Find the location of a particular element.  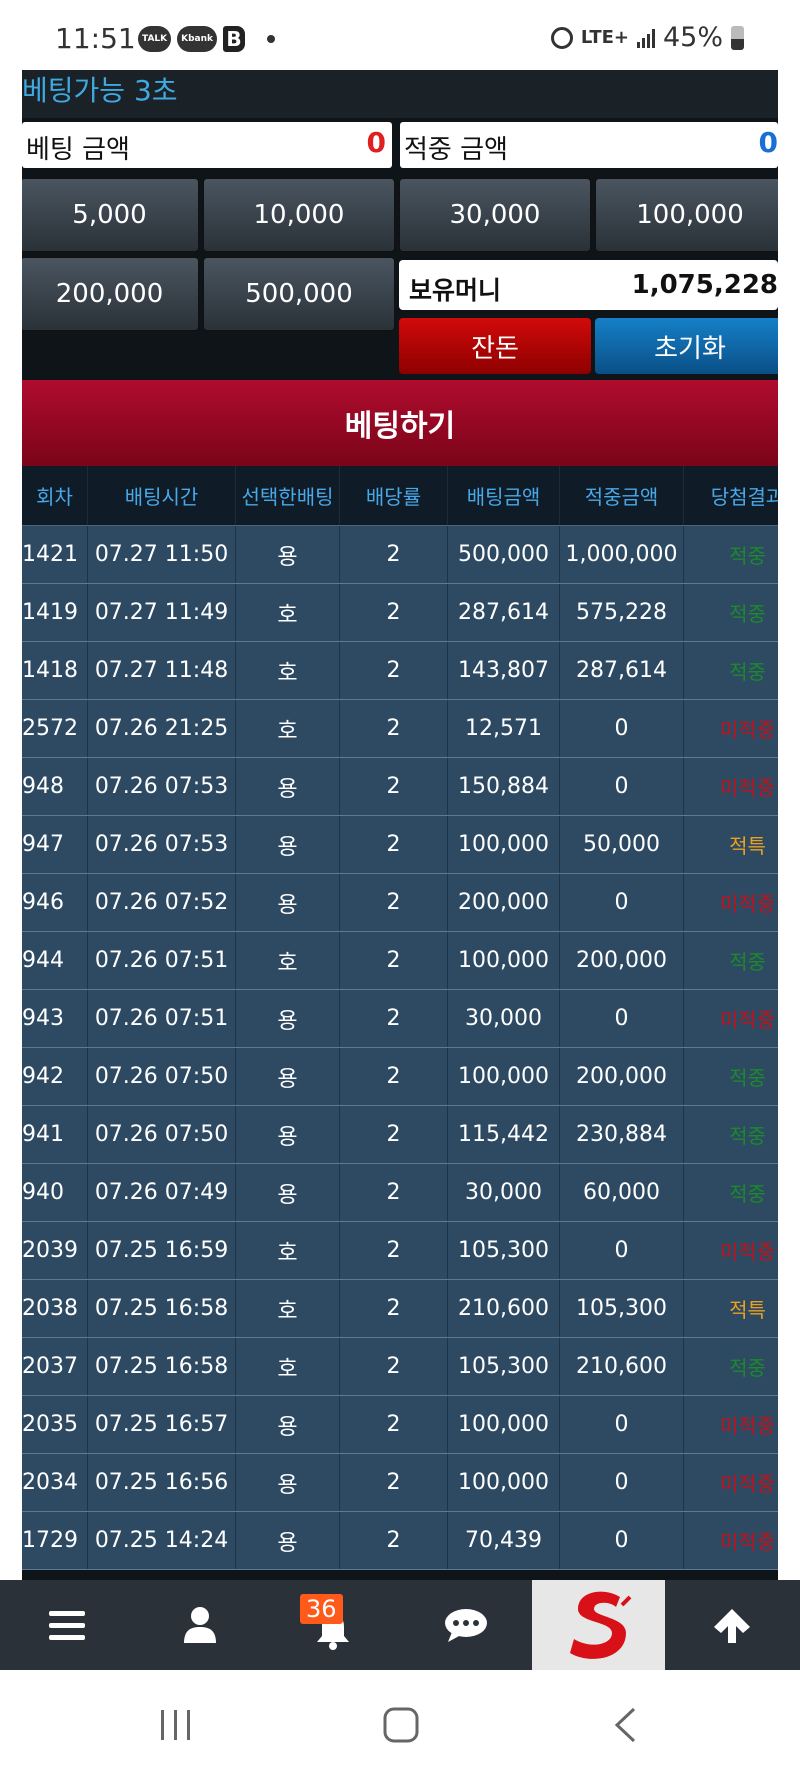

more-notifications-dot is located at coordinates (271, 39).